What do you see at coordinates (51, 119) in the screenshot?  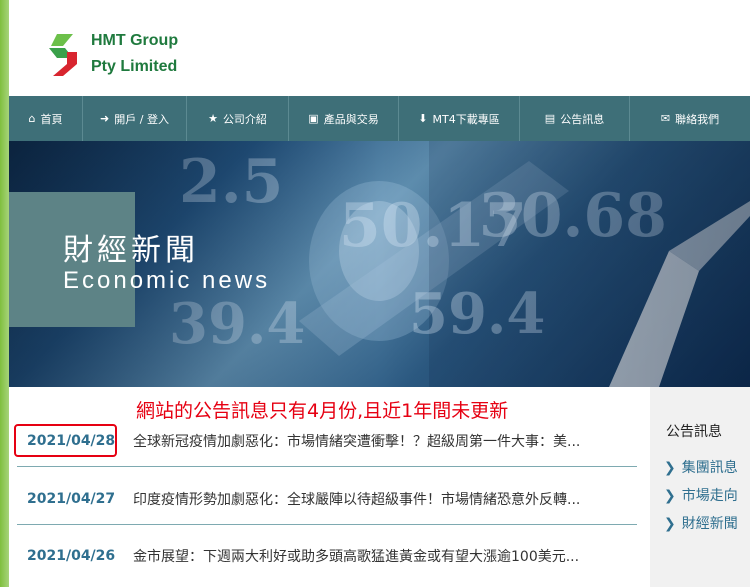 I see `nav-label: 首頁` at bounding box center [51, 119].